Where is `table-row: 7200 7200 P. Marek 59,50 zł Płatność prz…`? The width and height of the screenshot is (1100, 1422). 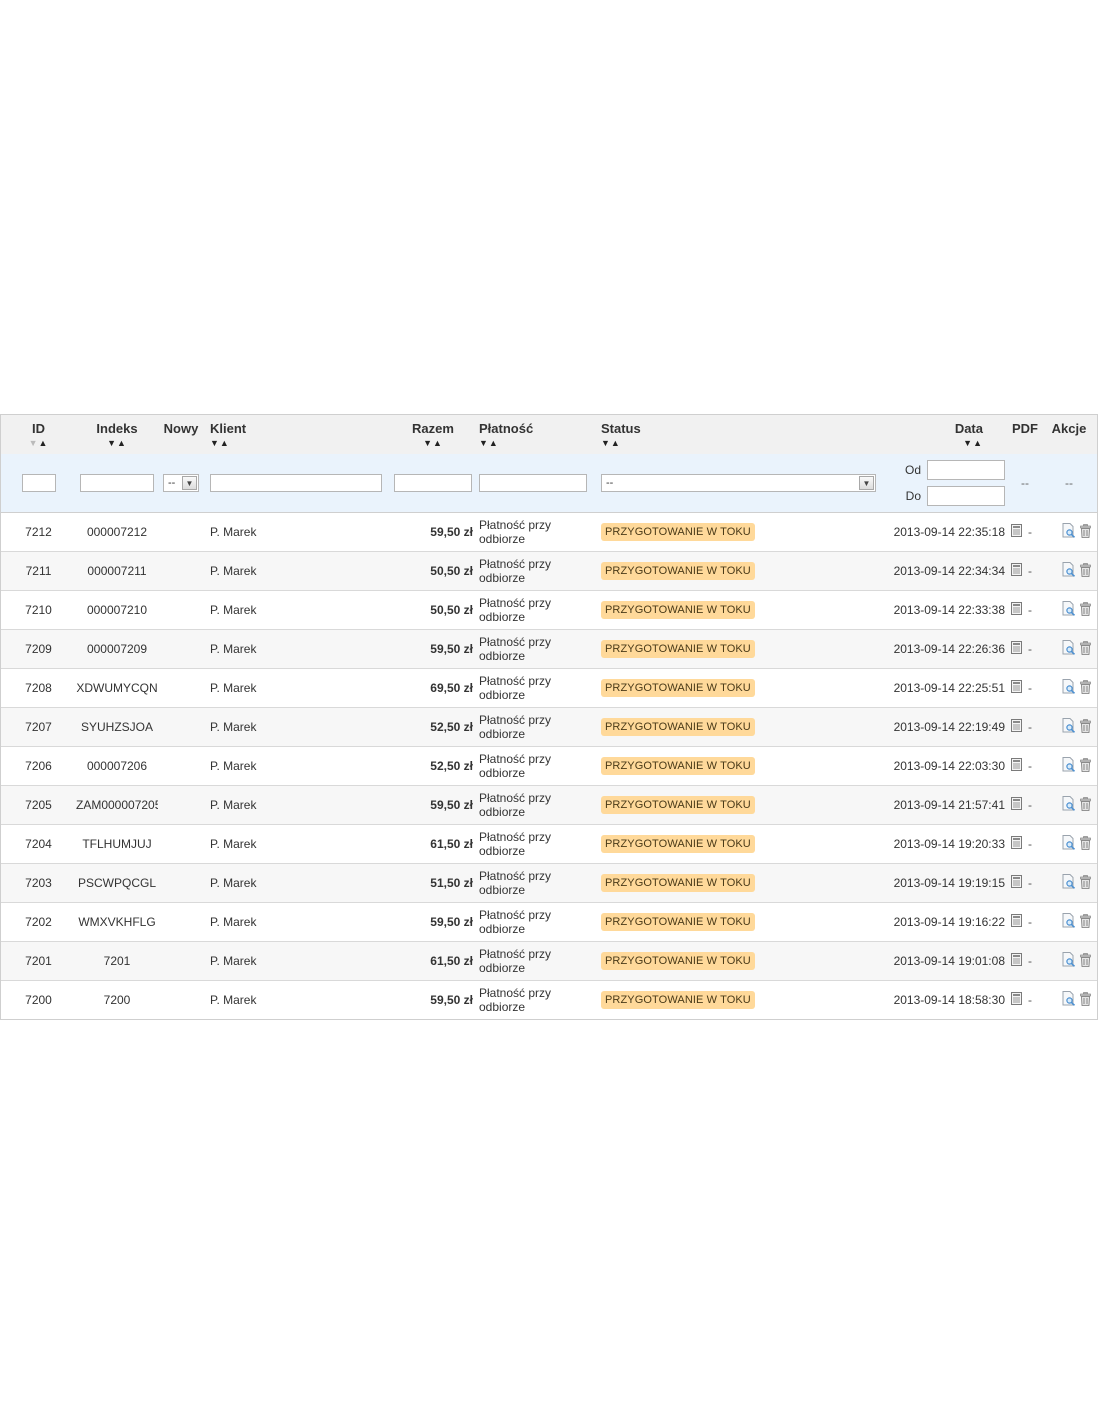 table-row: 7200 7200 P. Marek 59,50 zł Płatność prz… is located at coordinates (549, 1000).